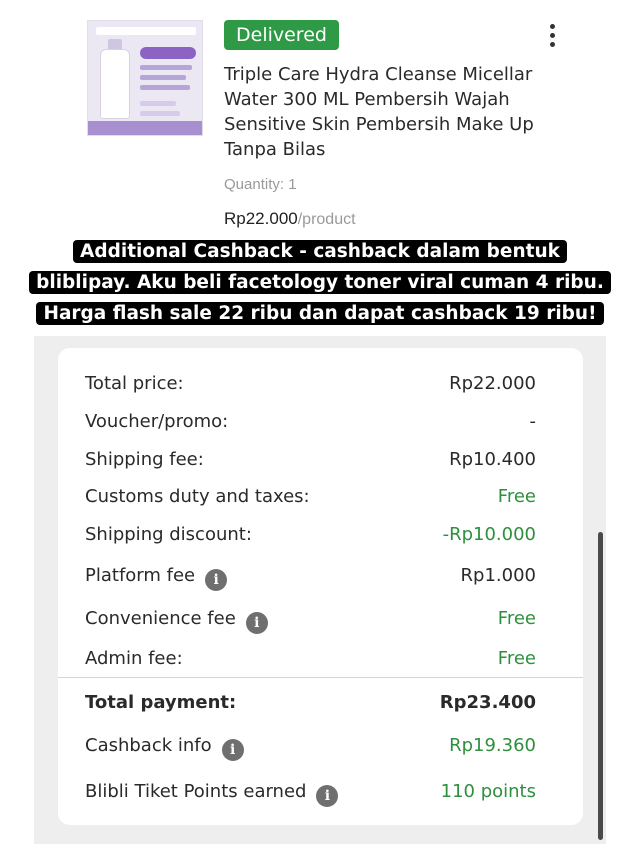 Image resolution: width=640 pixels, height=853 pixels. I want to click on summary-row-shipping-fee: Shipping fee: Rp10.400, so click(310, 460).